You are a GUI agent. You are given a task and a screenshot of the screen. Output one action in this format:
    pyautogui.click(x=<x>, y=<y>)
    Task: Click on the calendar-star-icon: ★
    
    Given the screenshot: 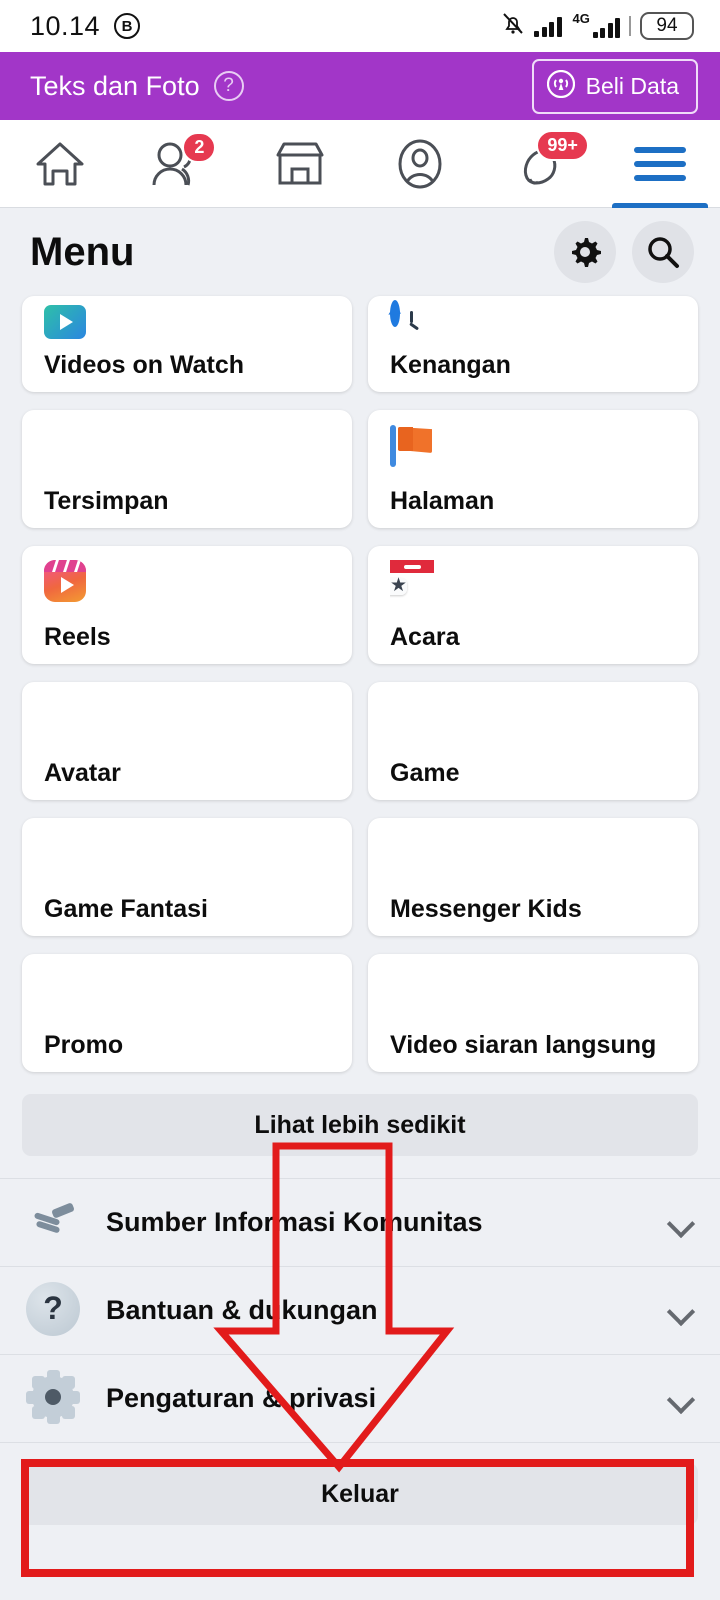 What is the action you would take?
    pyautogui.click(x=534, y=583)
    